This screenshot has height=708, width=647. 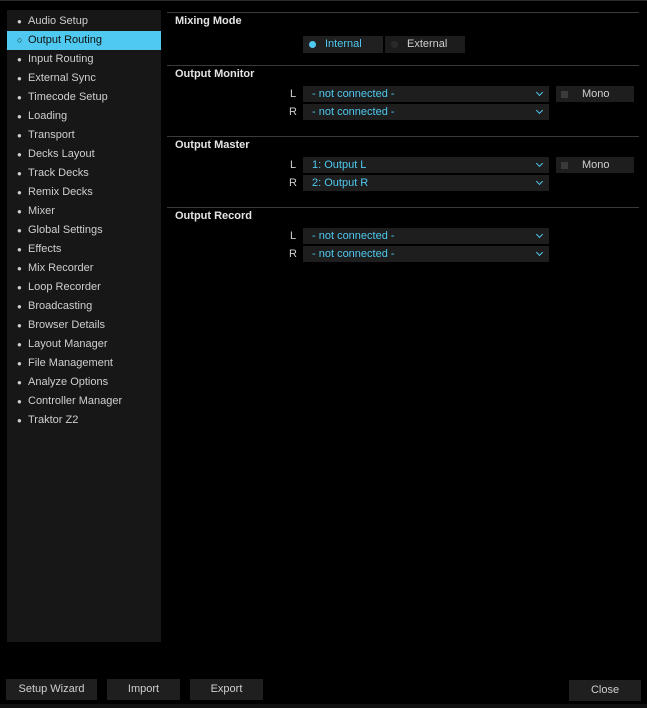 I want to click on sidebar-item-label: Timecode Setup, so click(x=68, y=97).